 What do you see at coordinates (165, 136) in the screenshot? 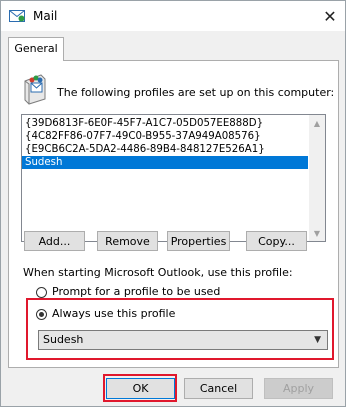
I see `profile-list-item: {4C82FF86-07F7-49C0-B955-37A949A08576}` at bounding box center [165, 136].